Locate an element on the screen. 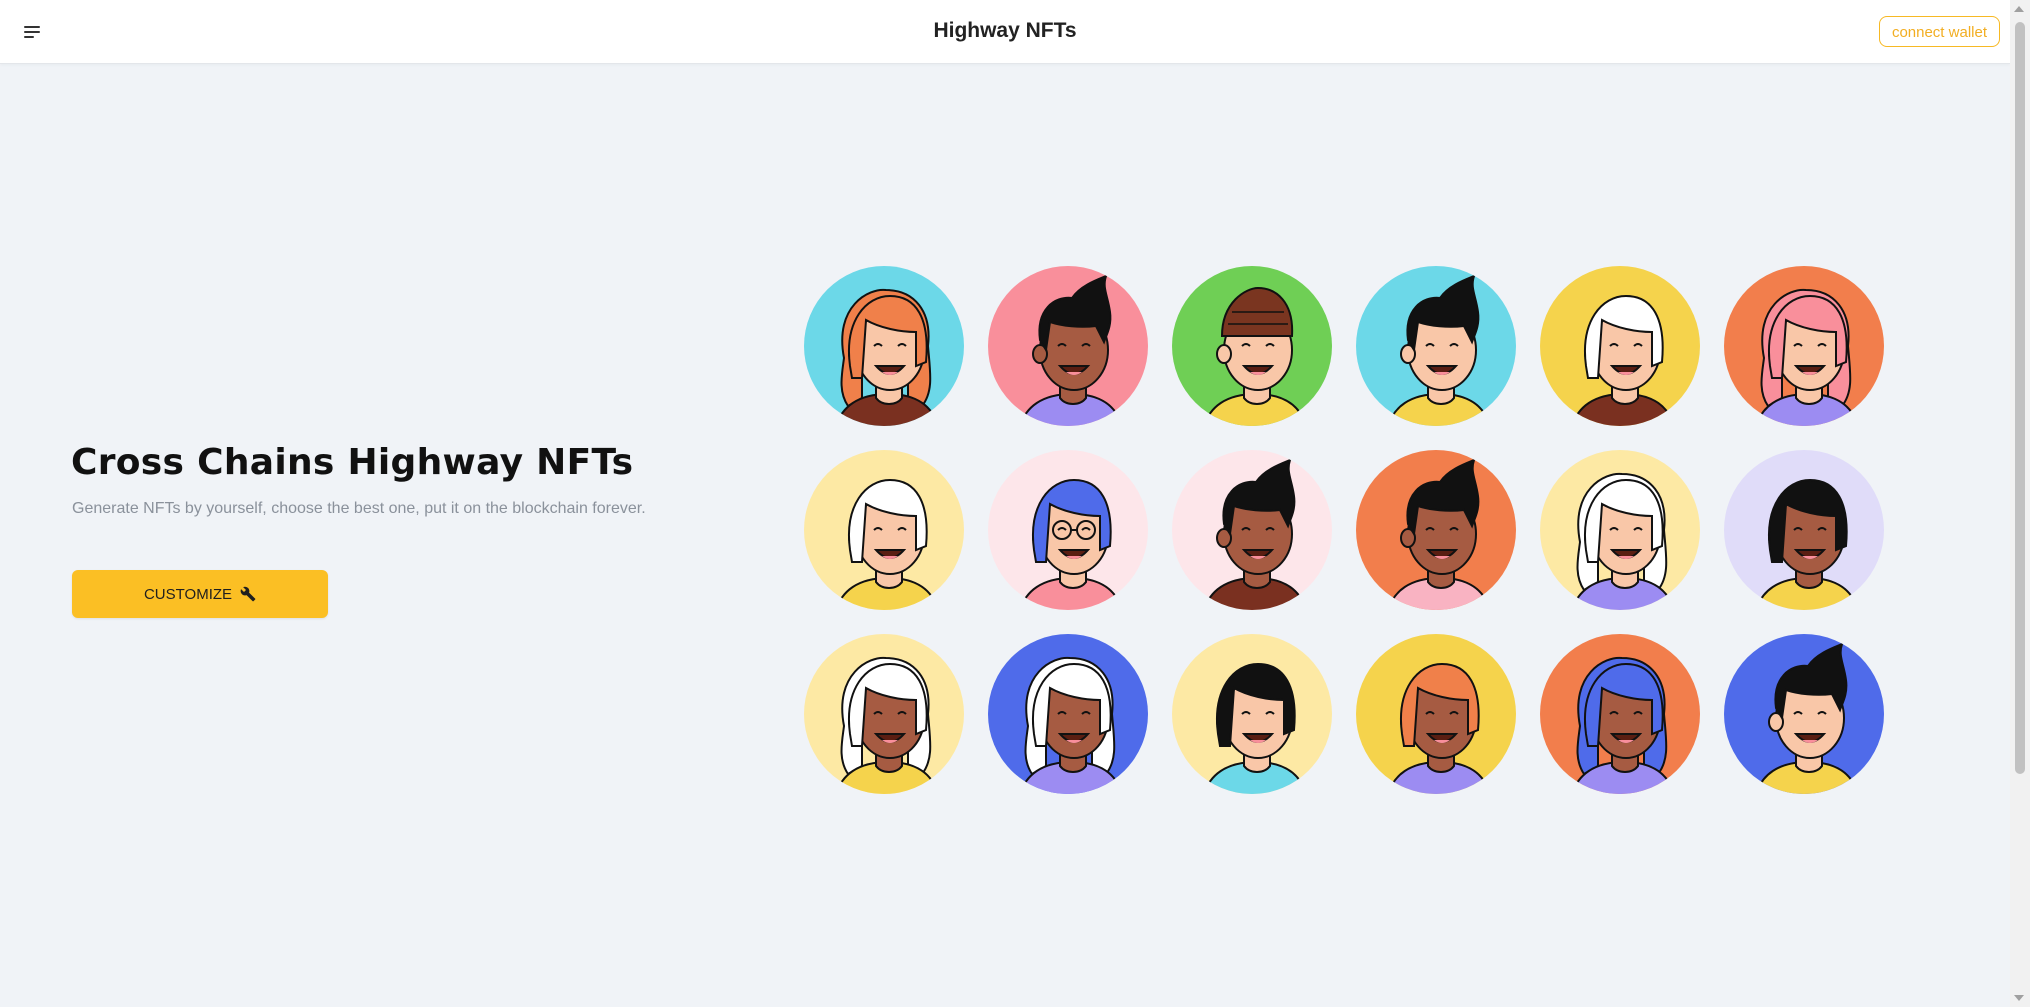 The height and width of the screenshot is (1007, 2030). page-scrollbar is located at coordinates (2020, 503).